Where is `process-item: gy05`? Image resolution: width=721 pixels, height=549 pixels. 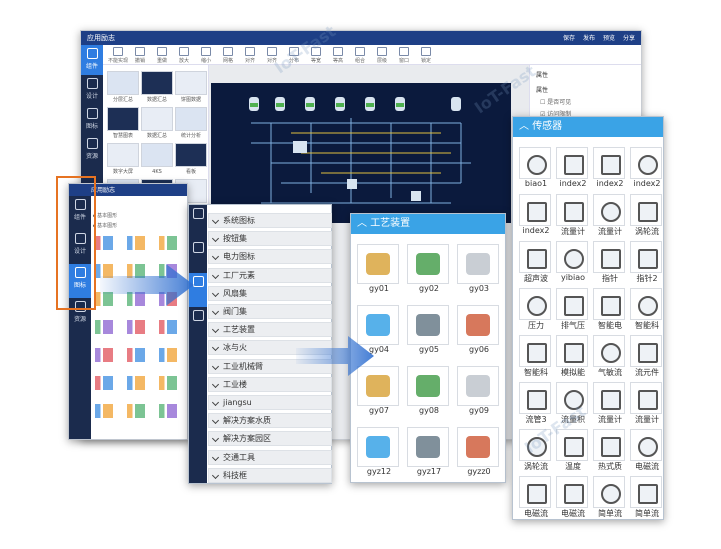
process-item: gy05 is located at coordinates (429, 332).